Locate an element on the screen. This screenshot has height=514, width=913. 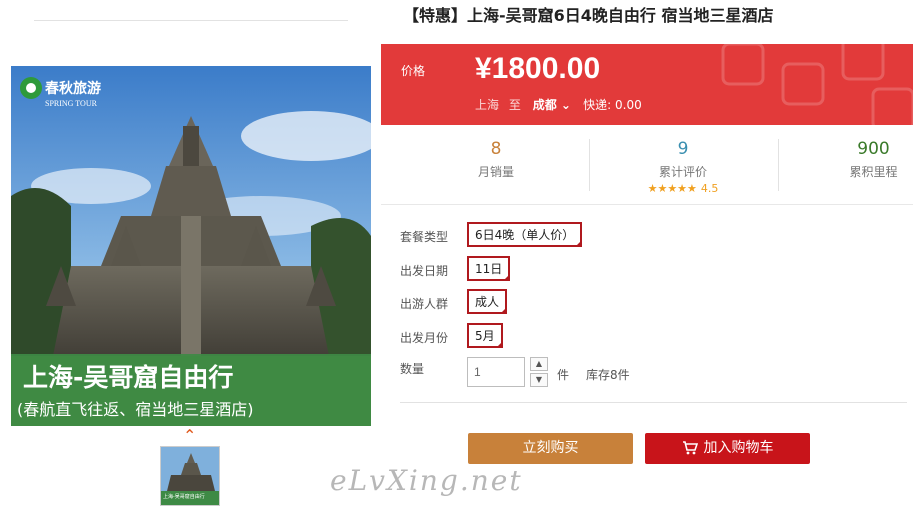
option-label-travelers: 出游人群 is located at coordinates (424, 304).